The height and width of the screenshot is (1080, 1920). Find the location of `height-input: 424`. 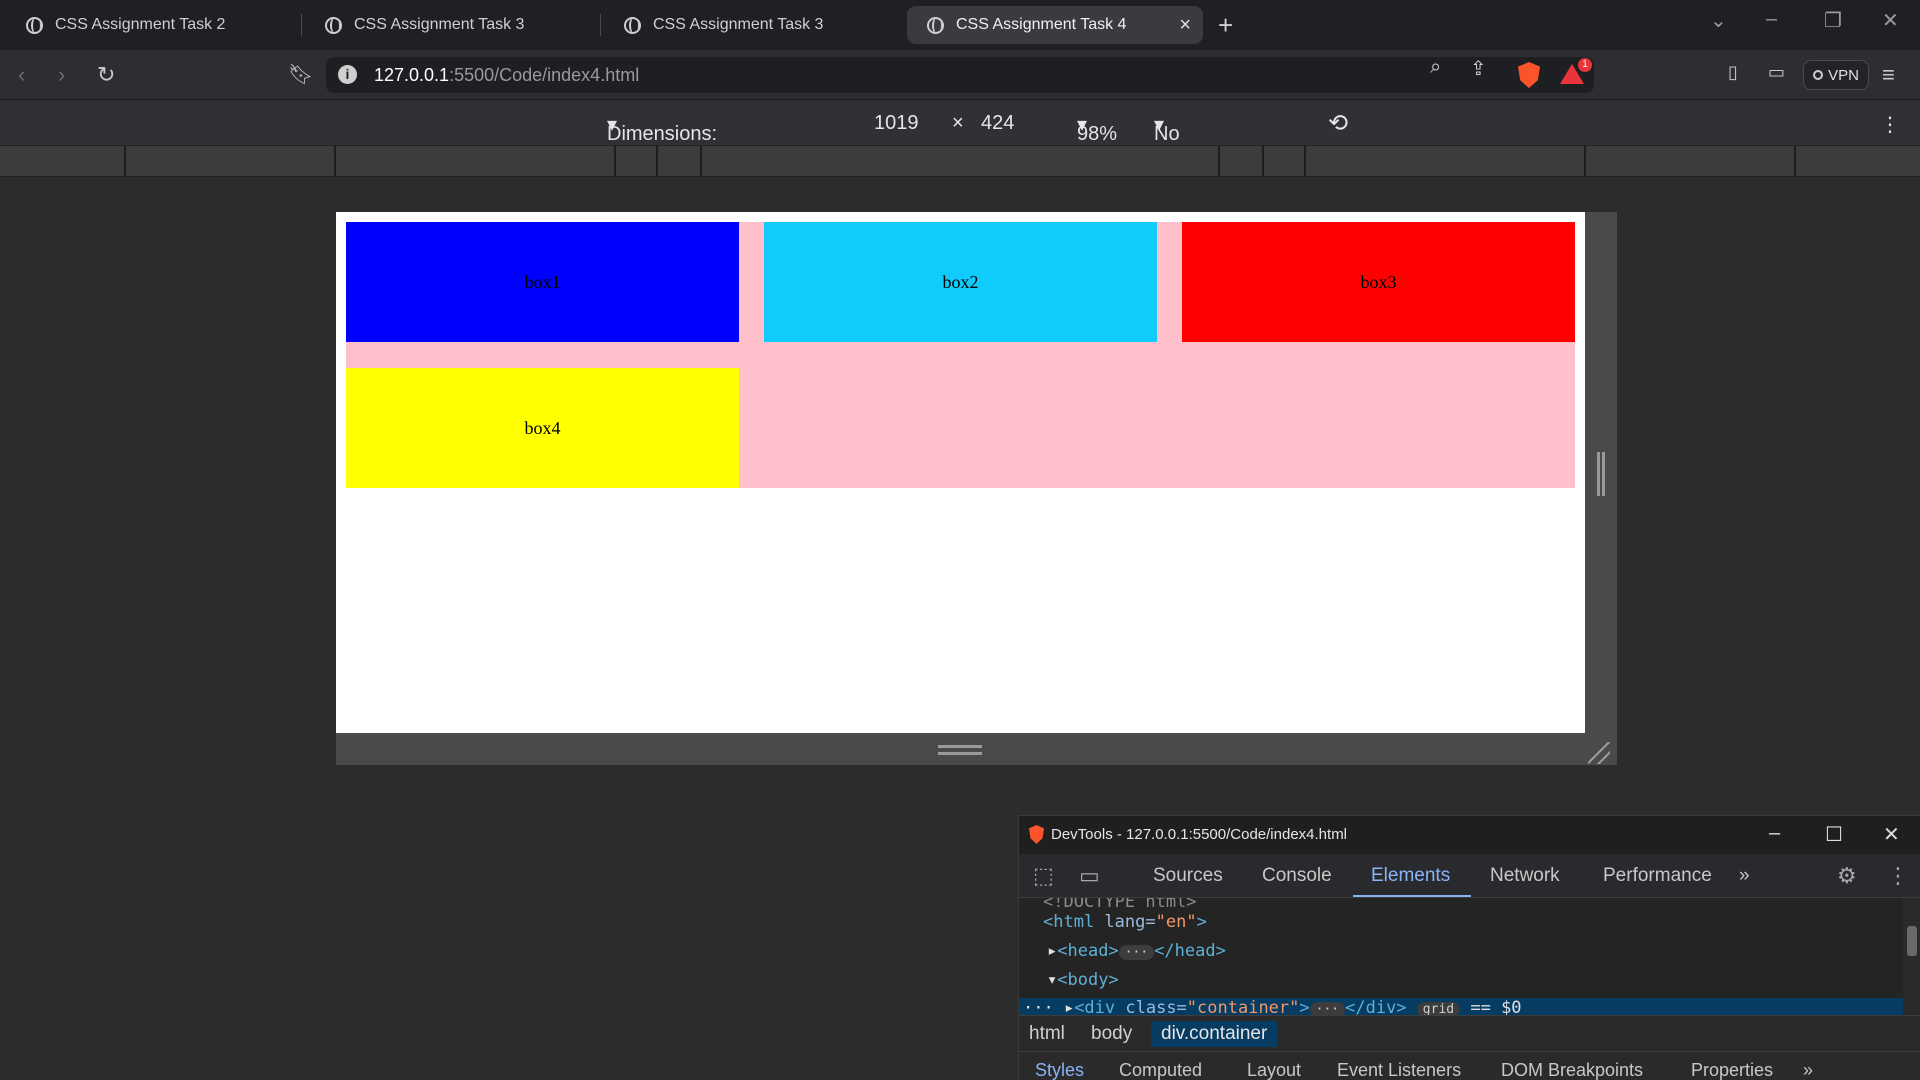

height-input: 424 is located at coordinates (997, 123).